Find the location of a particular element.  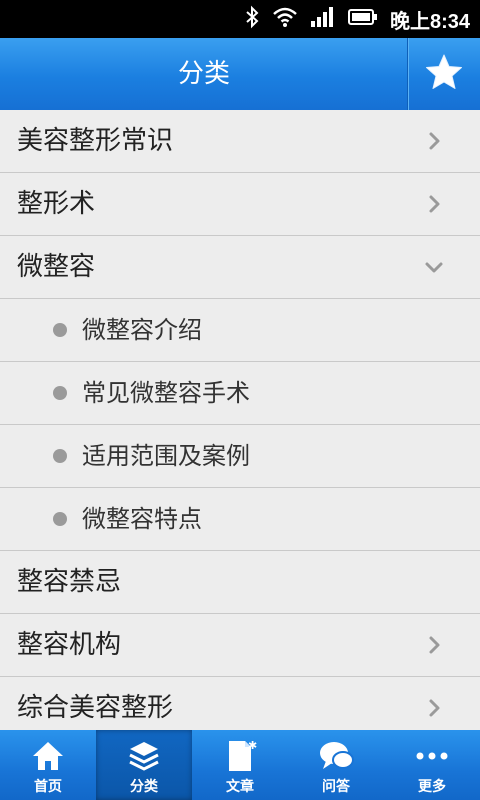

nav-tab: 更多 is located at coordinates (432, 765).